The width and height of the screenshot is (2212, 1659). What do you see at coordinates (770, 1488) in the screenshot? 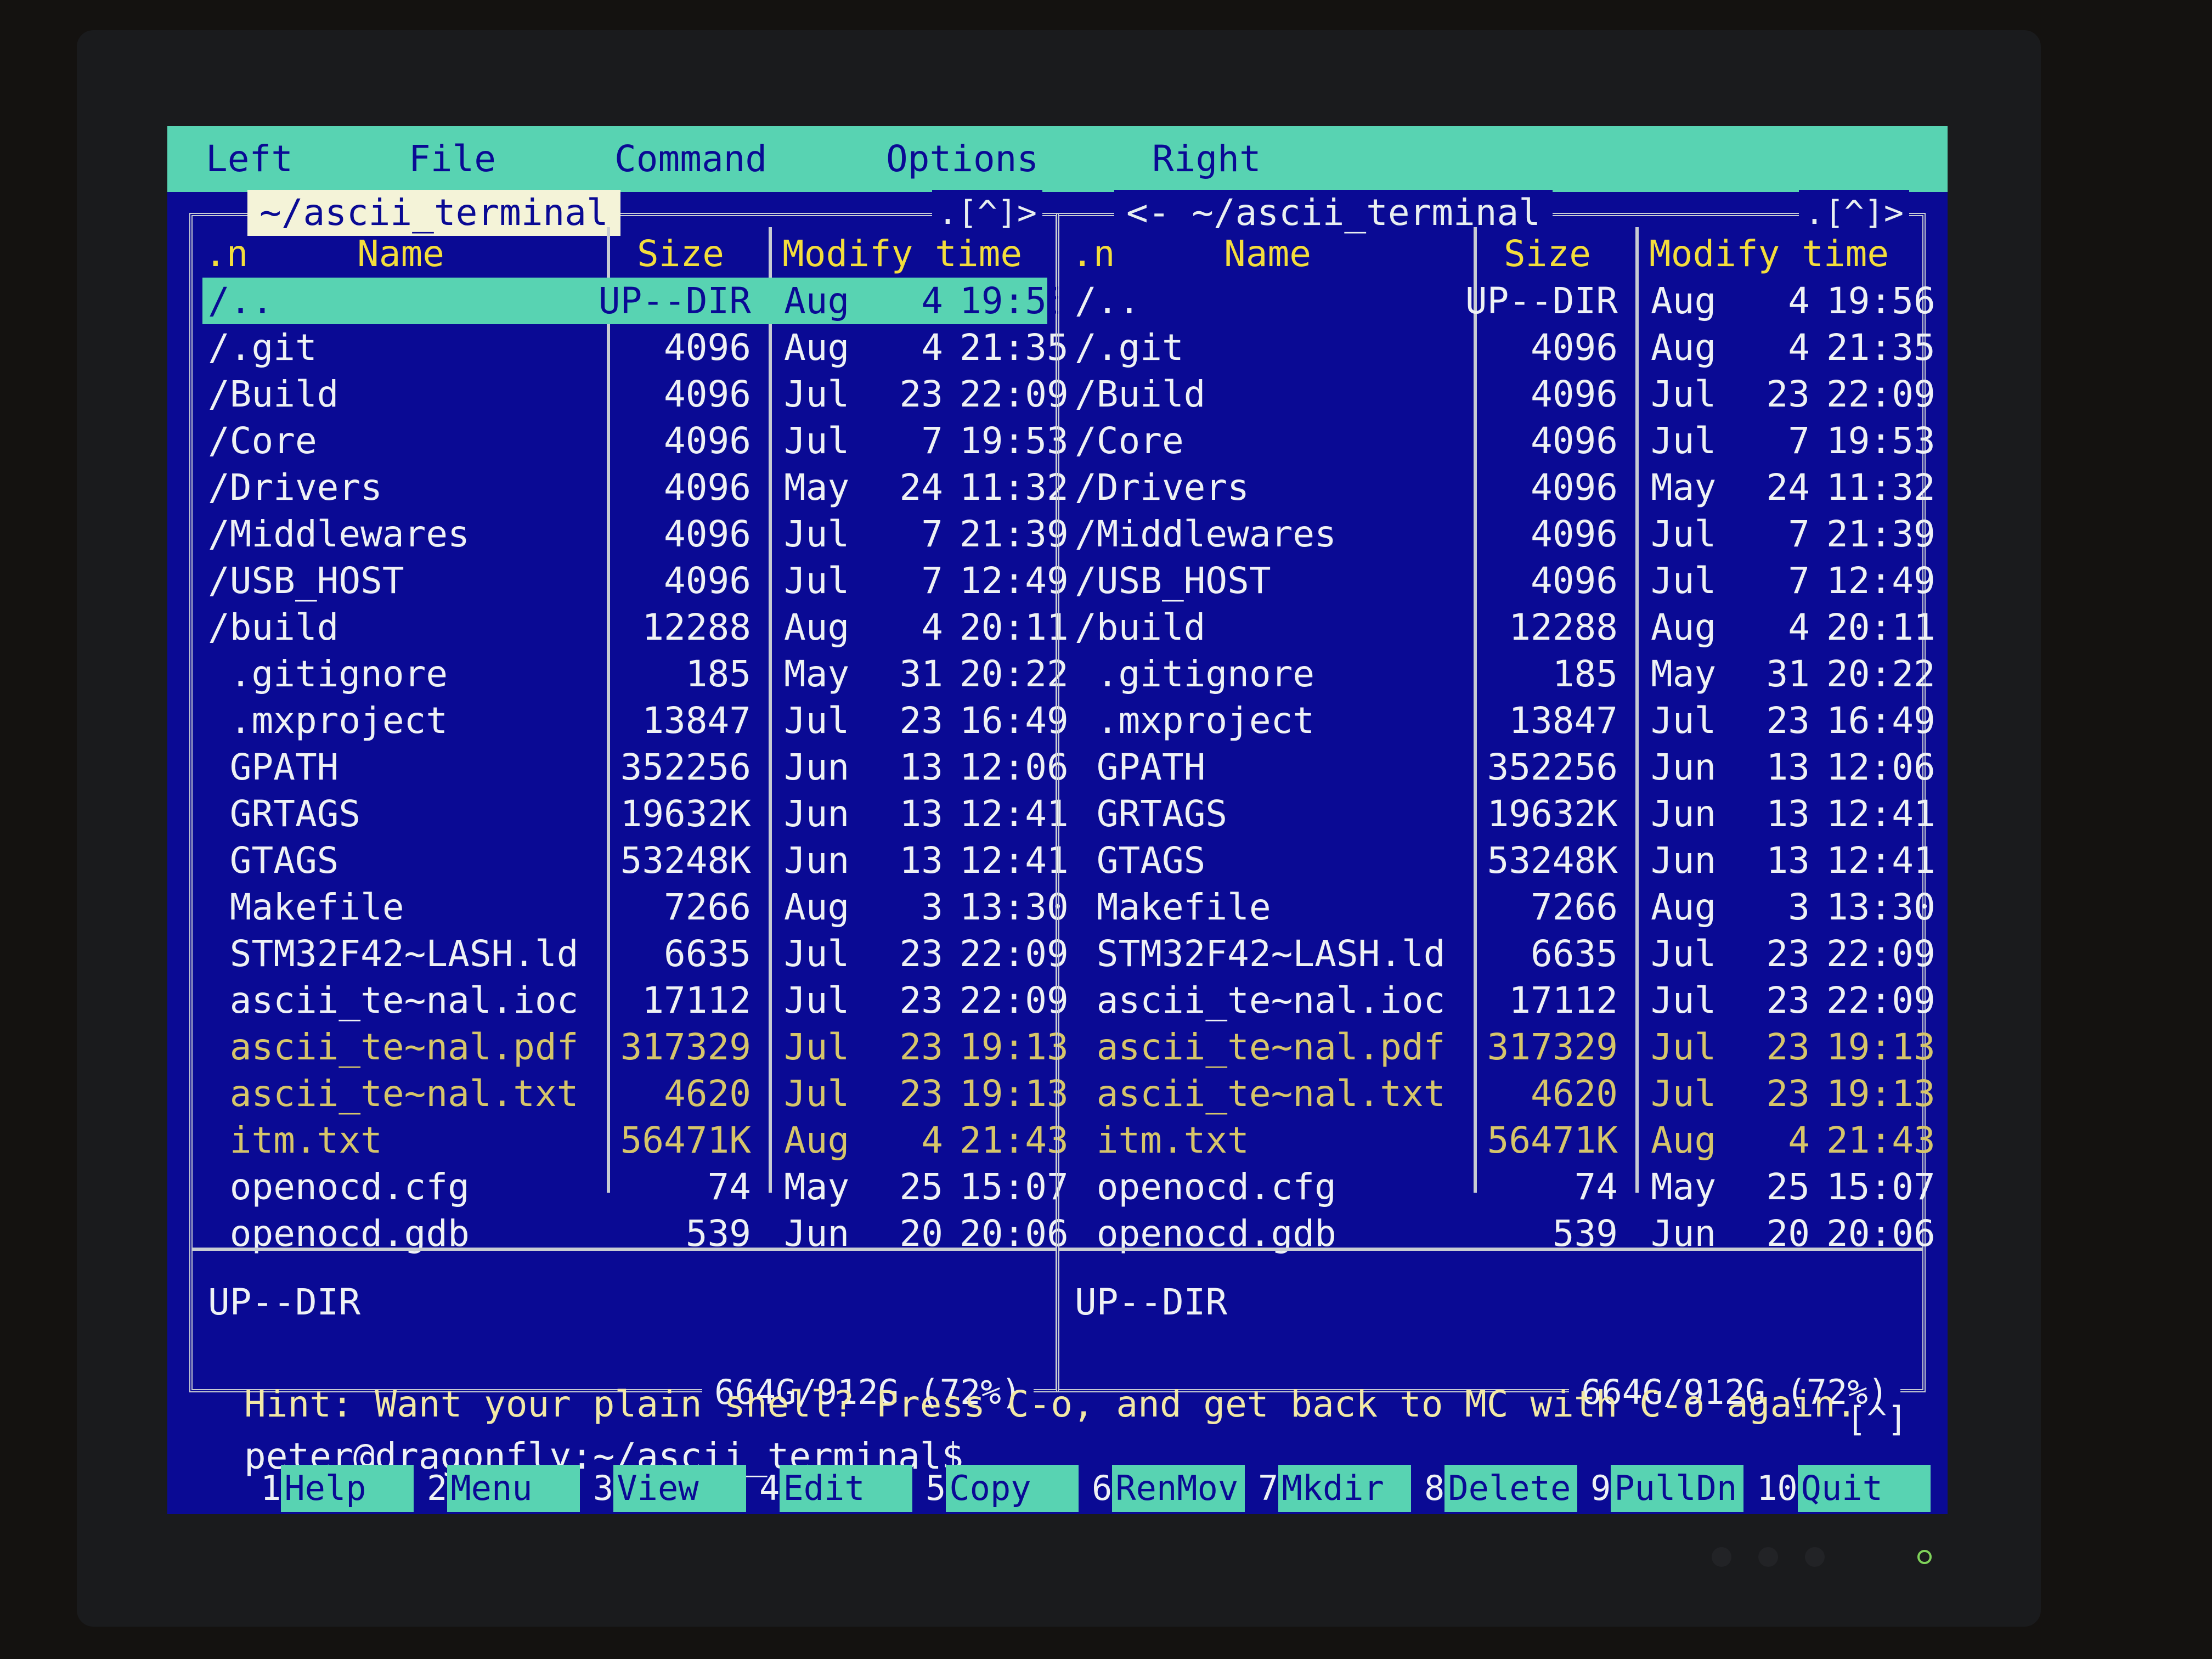
I see `fkey-number: 4` at bounding box center [770, 1488].